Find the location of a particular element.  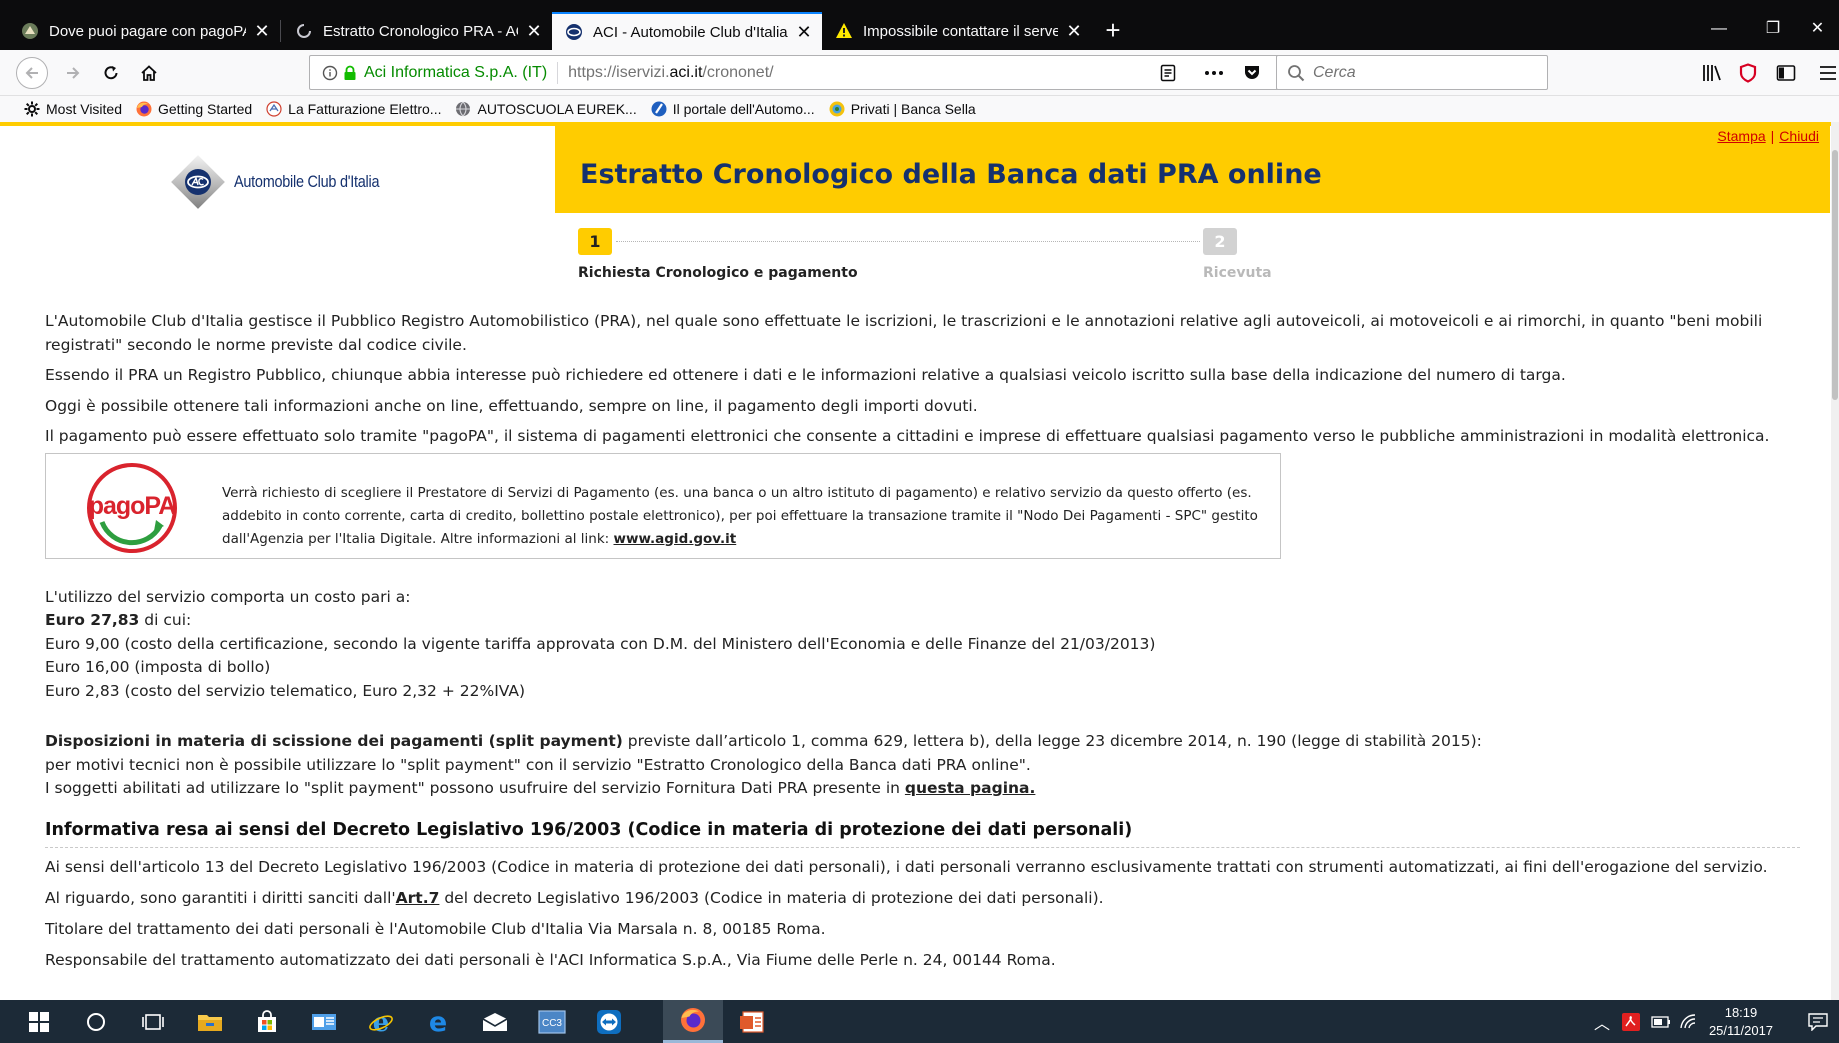

page-actions-icon is located at coordinates (1214, 72).